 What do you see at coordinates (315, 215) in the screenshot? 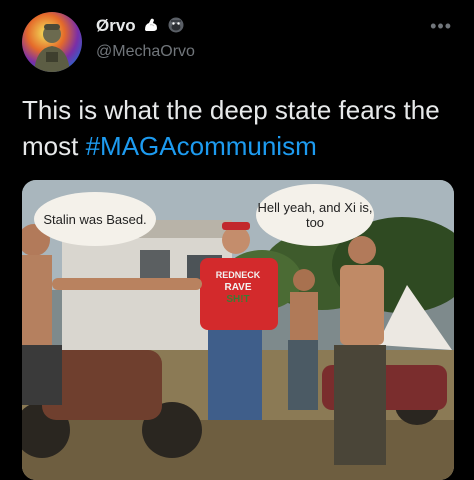
I see `speech-bubble-right: Hell yeah, and Xi is, too` at bounding box center [315, 215].